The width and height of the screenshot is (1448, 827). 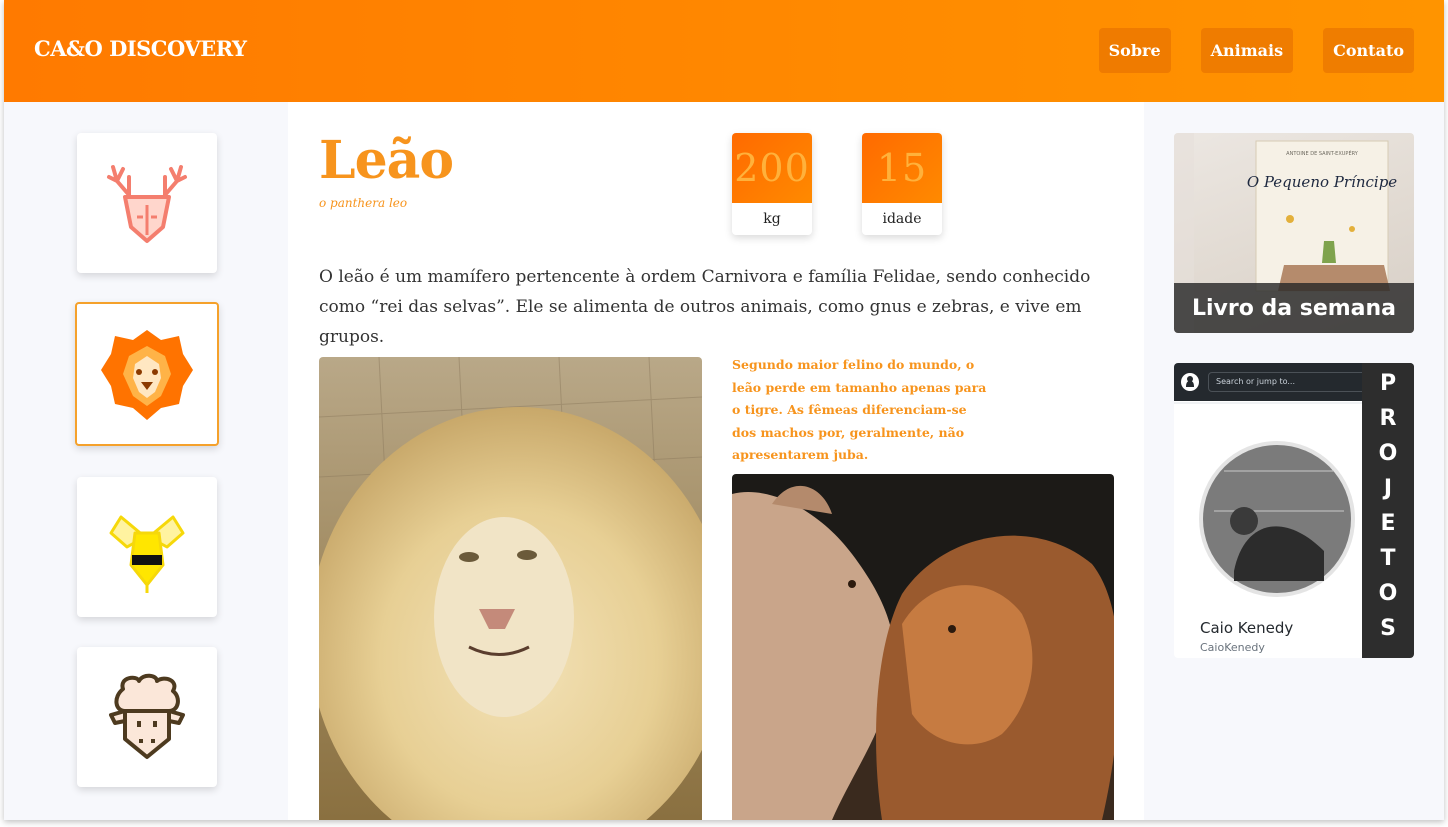 I want to click on sidebar-item-deer, so click(x=147, y=203).